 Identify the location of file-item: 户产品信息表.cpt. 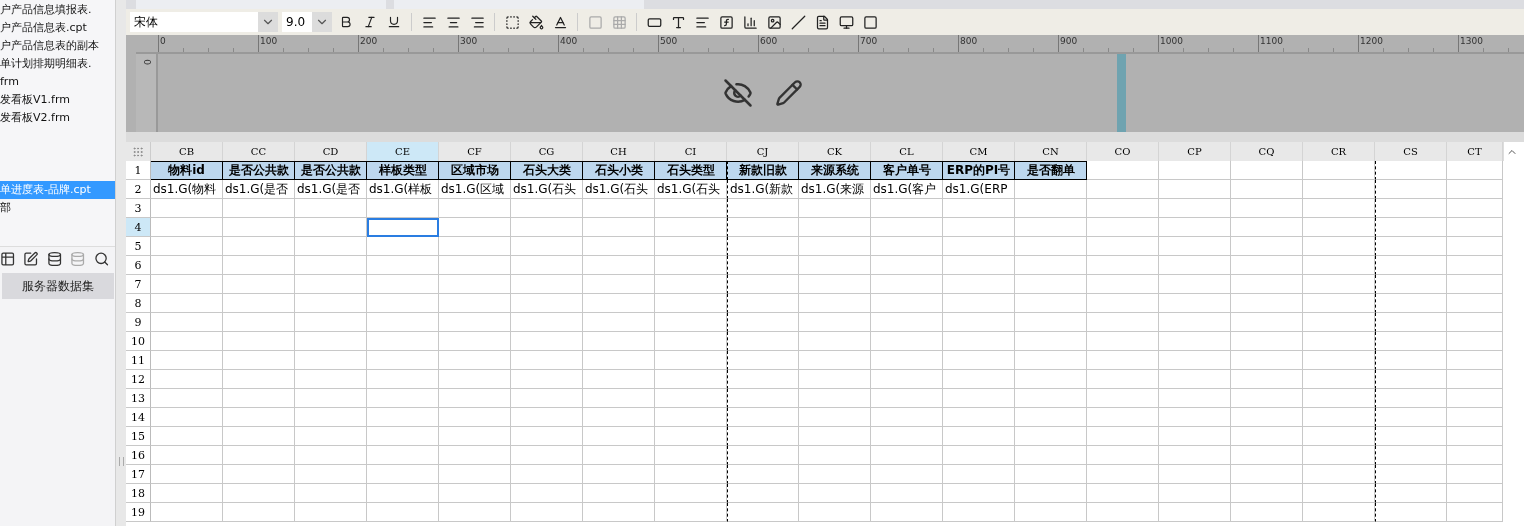
(57, 28).